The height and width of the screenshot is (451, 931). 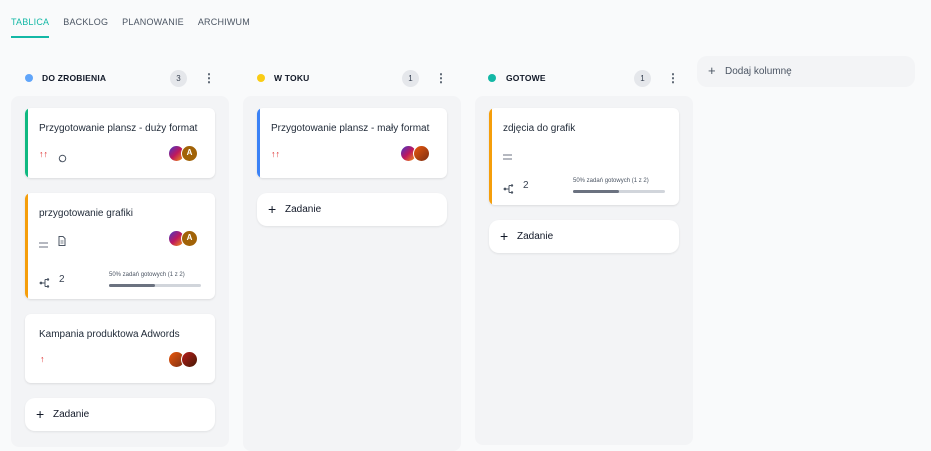 I want to click on task-card: Kampania produktowa Adwords ↑, so click(x=120, y=348).